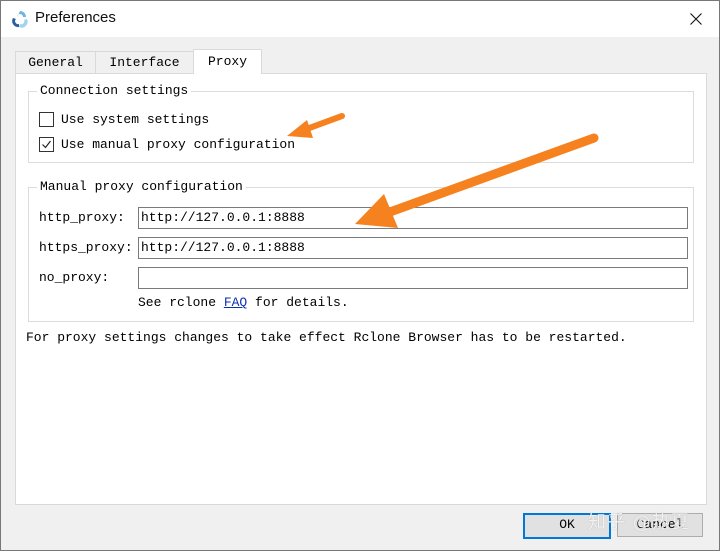 The width and height of the screenshot is (720, 551). I want to click on use-manual-proxy-label: Use manual proxy configuration, so click(178, 144).